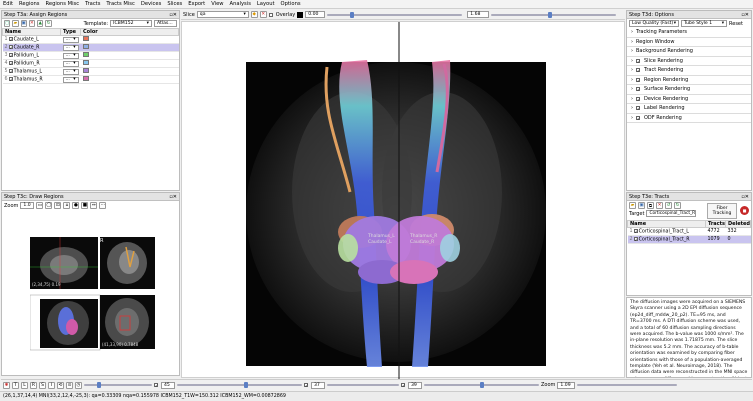 Image resolution: width=753 pixels, height=401 pixels. Describe the element at coordinates (31, 79) in the screenshot. I see `region-name-cell: 6 ✓Thalamus_R` at that location.